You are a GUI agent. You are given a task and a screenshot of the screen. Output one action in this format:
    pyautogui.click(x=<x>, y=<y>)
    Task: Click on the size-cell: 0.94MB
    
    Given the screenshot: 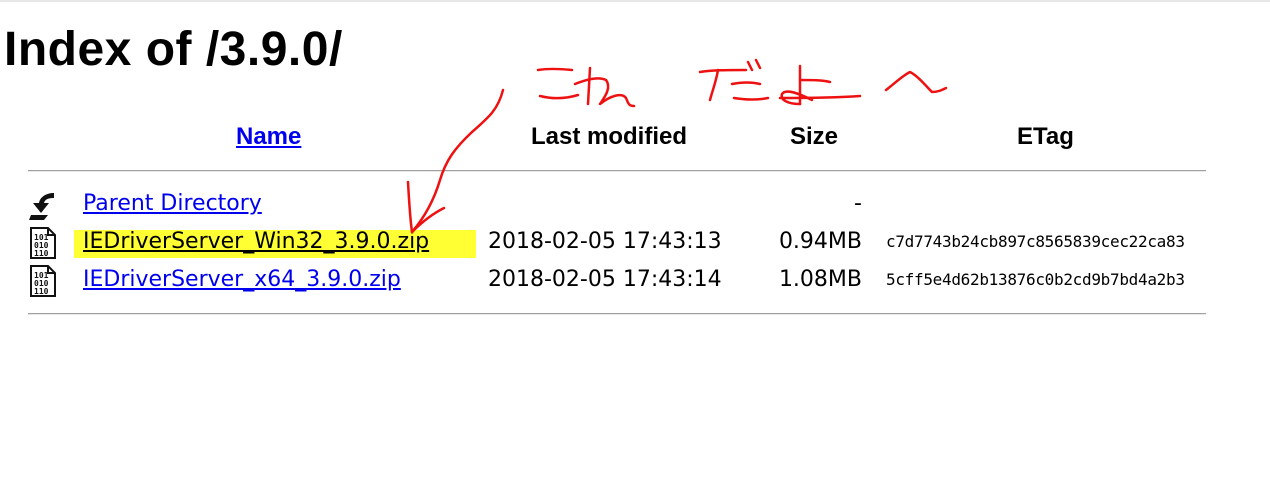 What is the action you would take?
    pyautogui.click(x=820, y=241)
    